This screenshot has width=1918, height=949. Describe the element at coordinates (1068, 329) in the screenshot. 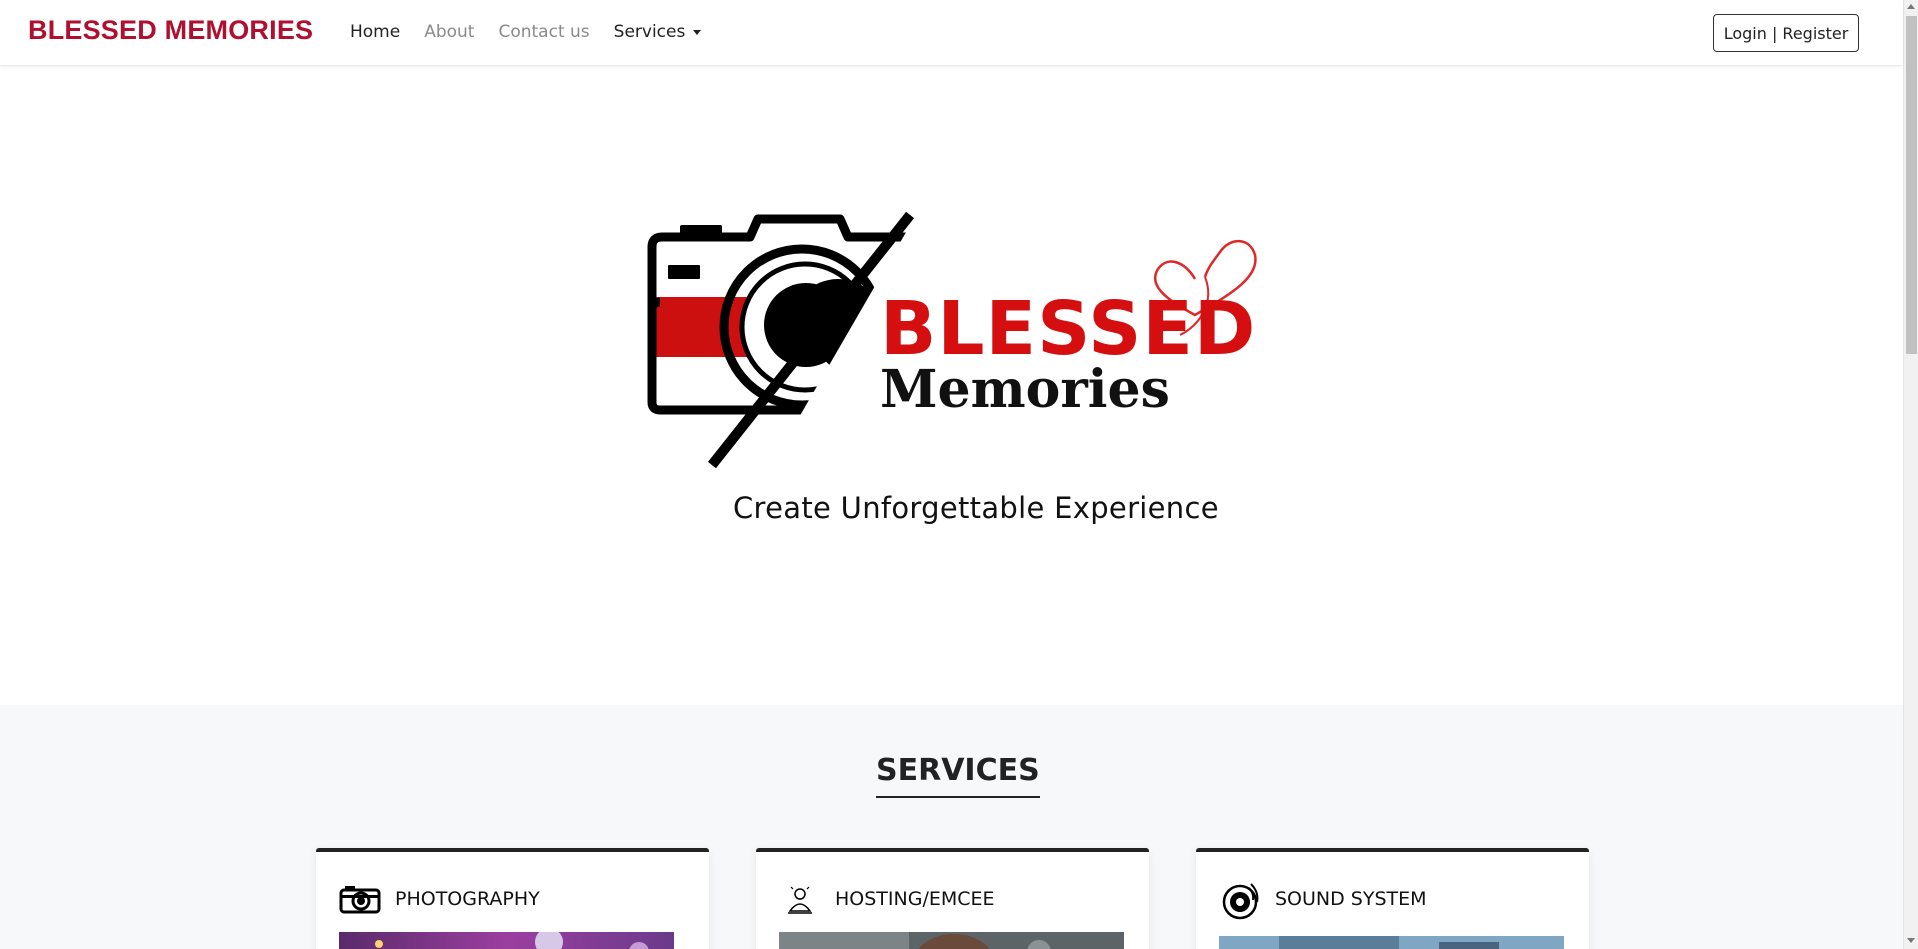

I see `logo-word-blessed: BLESSED` at that location.